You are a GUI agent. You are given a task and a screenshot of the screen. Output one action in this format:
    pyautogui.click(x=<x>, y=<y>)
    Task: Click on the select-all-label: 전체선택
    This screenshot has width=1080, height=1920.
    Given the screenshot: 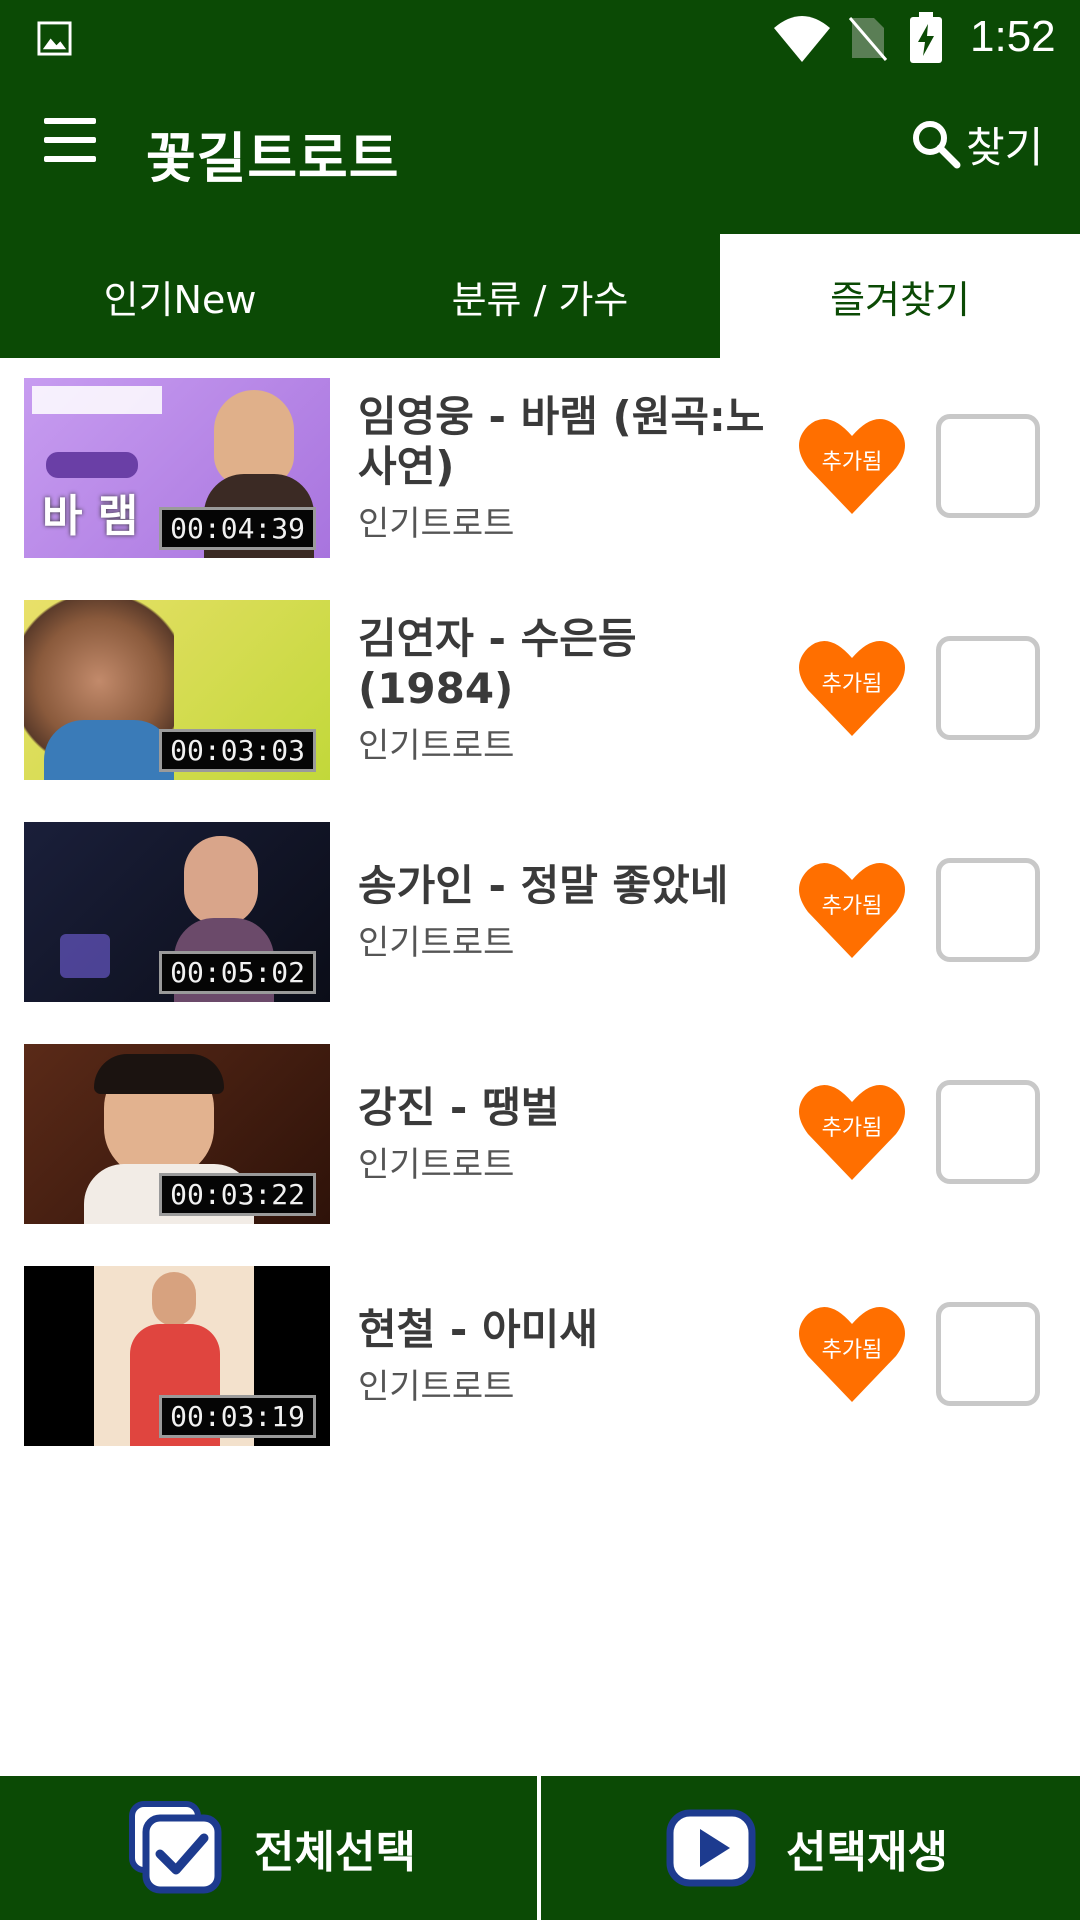 What is the action you would take?
    pyautogui.click(x=335, y=1852)
    